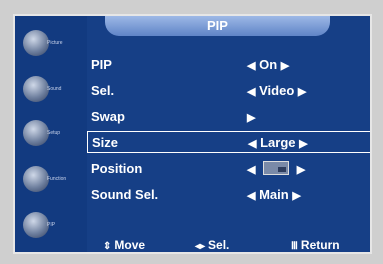 The height and width of the screenshot is (264, 383). I want to click on sidebar-item-pip: PIP, so click(54, 226).